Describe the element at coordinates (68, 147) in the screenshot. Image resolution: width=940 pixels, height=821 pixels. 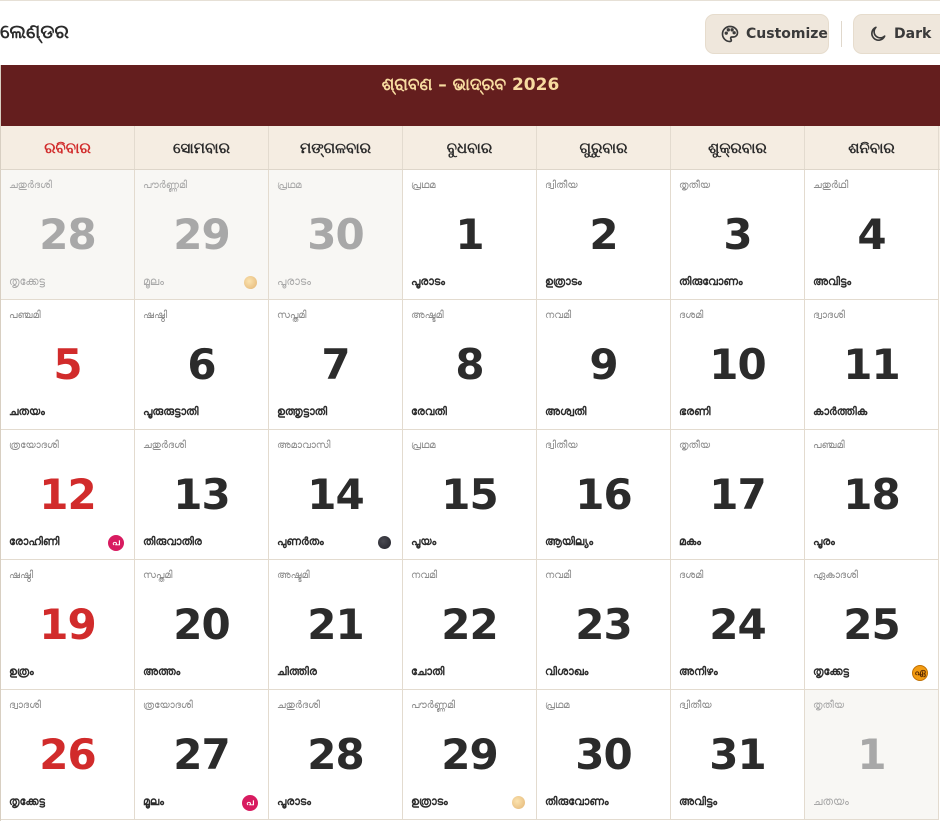
I see `weekday-label: ରବିବାର` at that location.